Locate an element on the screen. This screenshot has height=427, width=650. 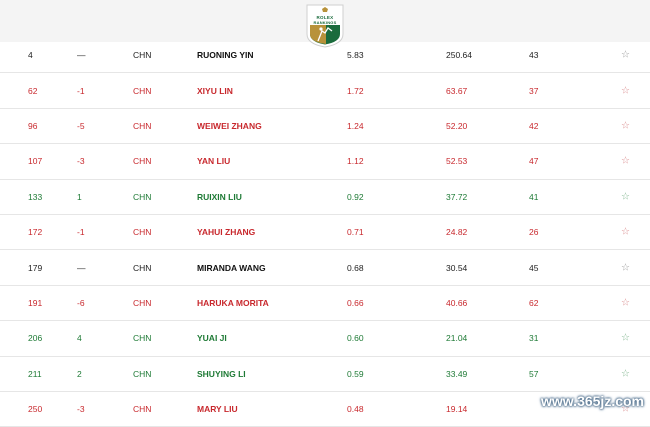
average-points-cell: 0.48 is located at coordinates (355, 409).